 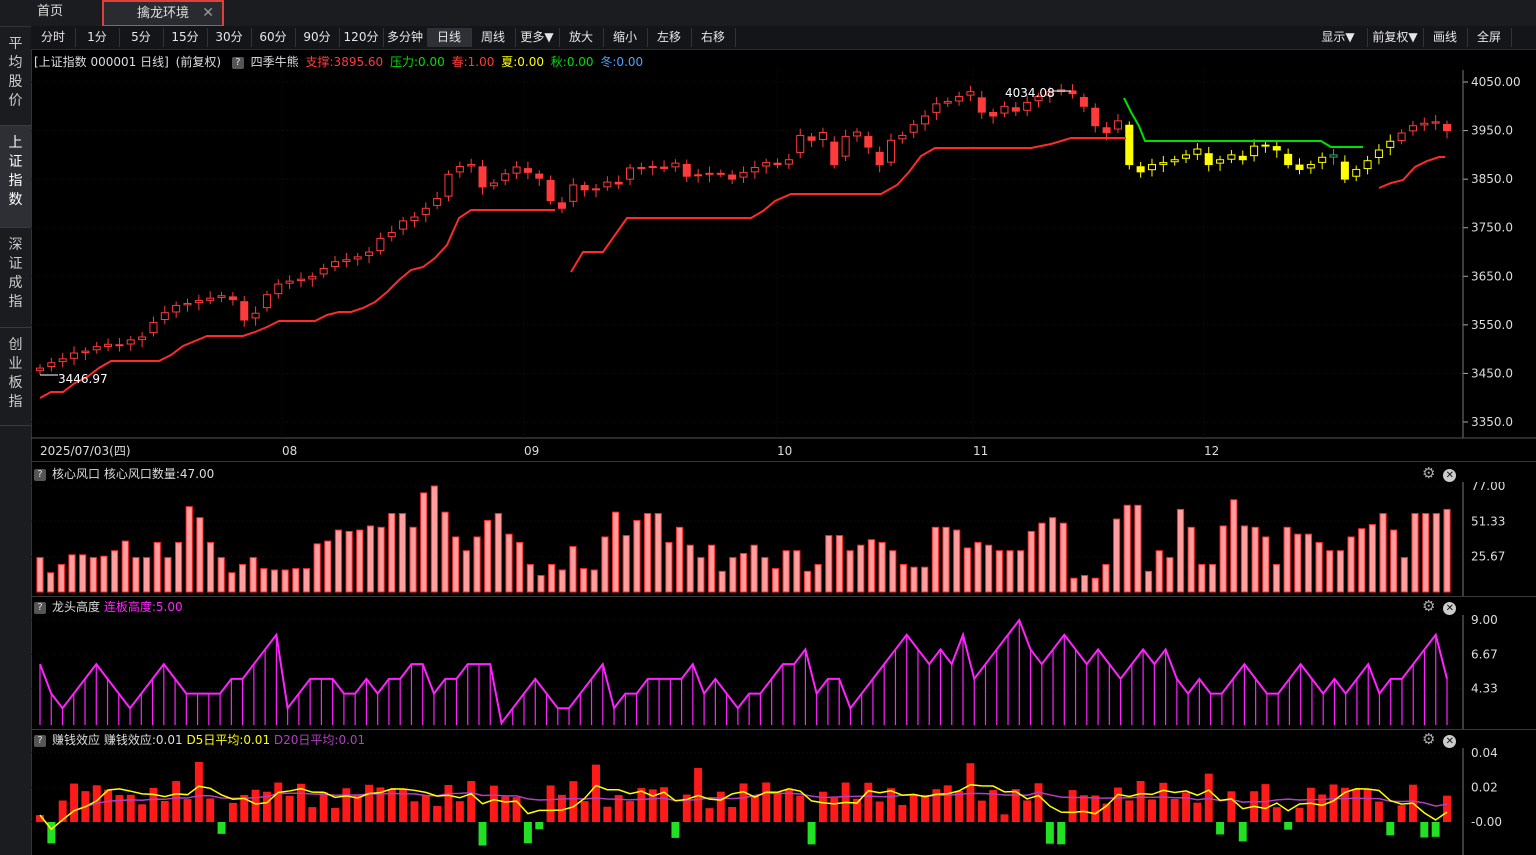 I want to click on period-button: 60分, so click(x=273, y=37).